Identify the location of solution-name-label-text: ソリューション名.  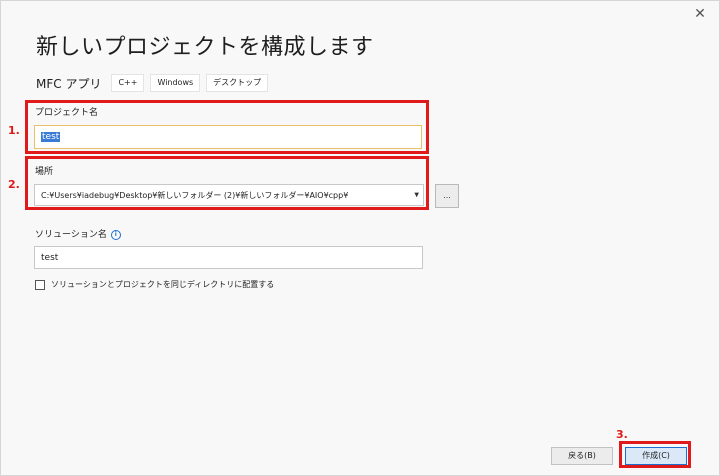
(71, 235).